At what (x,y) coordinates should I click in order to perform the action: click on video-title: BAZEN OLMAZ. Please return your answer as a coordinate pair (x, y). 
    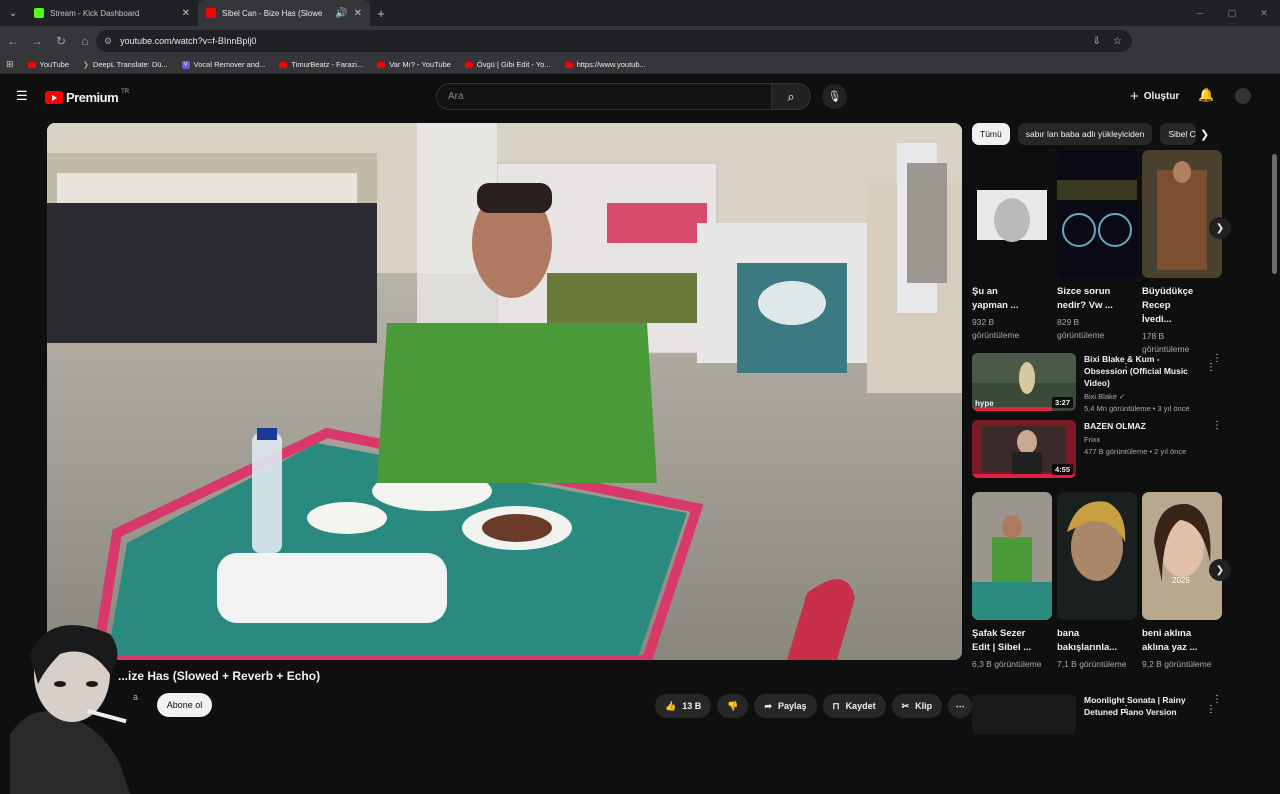
    Looking at the image, I should click on (1142, 426).